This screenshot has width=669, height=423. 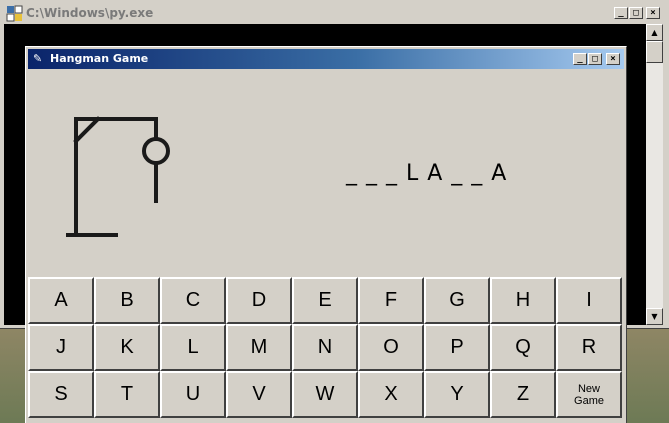 I want to click on letter-button-b: B, so click(x=127, y=300).